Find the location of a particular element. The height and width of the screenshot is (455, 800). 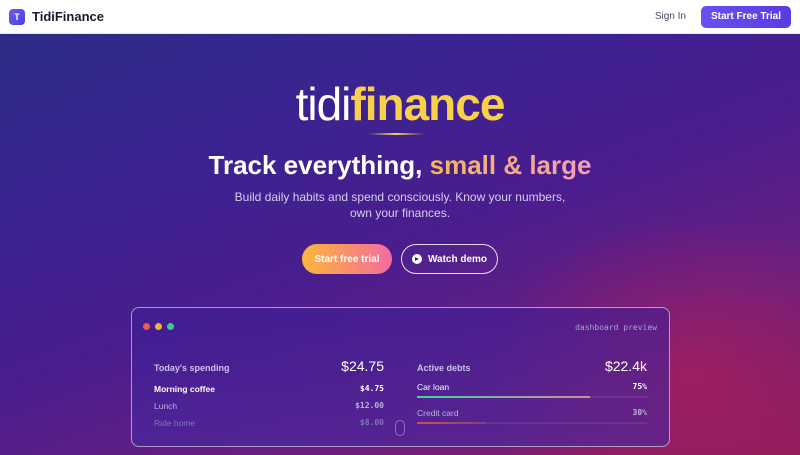

wordmark-light: tidi is located at coordinates (323, 104).